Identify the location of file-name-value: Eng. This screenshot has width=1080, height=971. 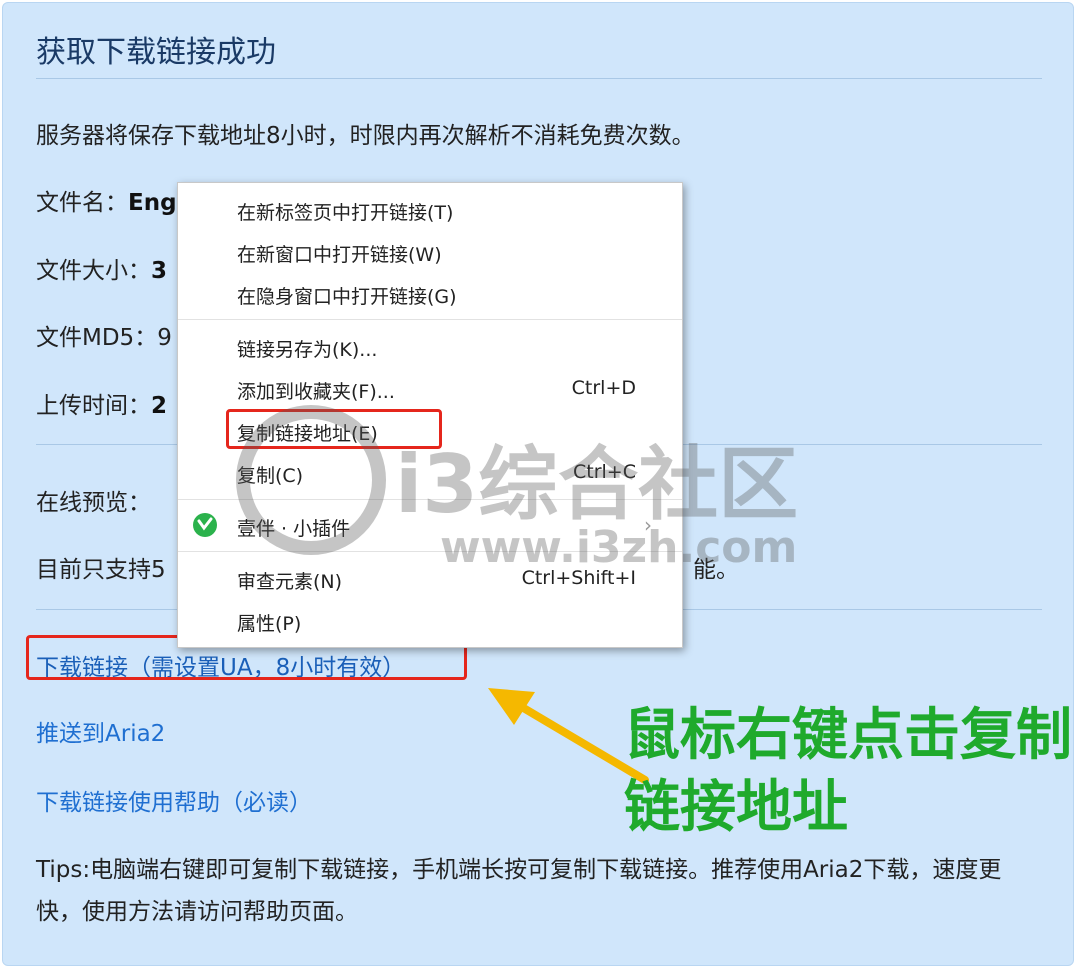
(152, 203).